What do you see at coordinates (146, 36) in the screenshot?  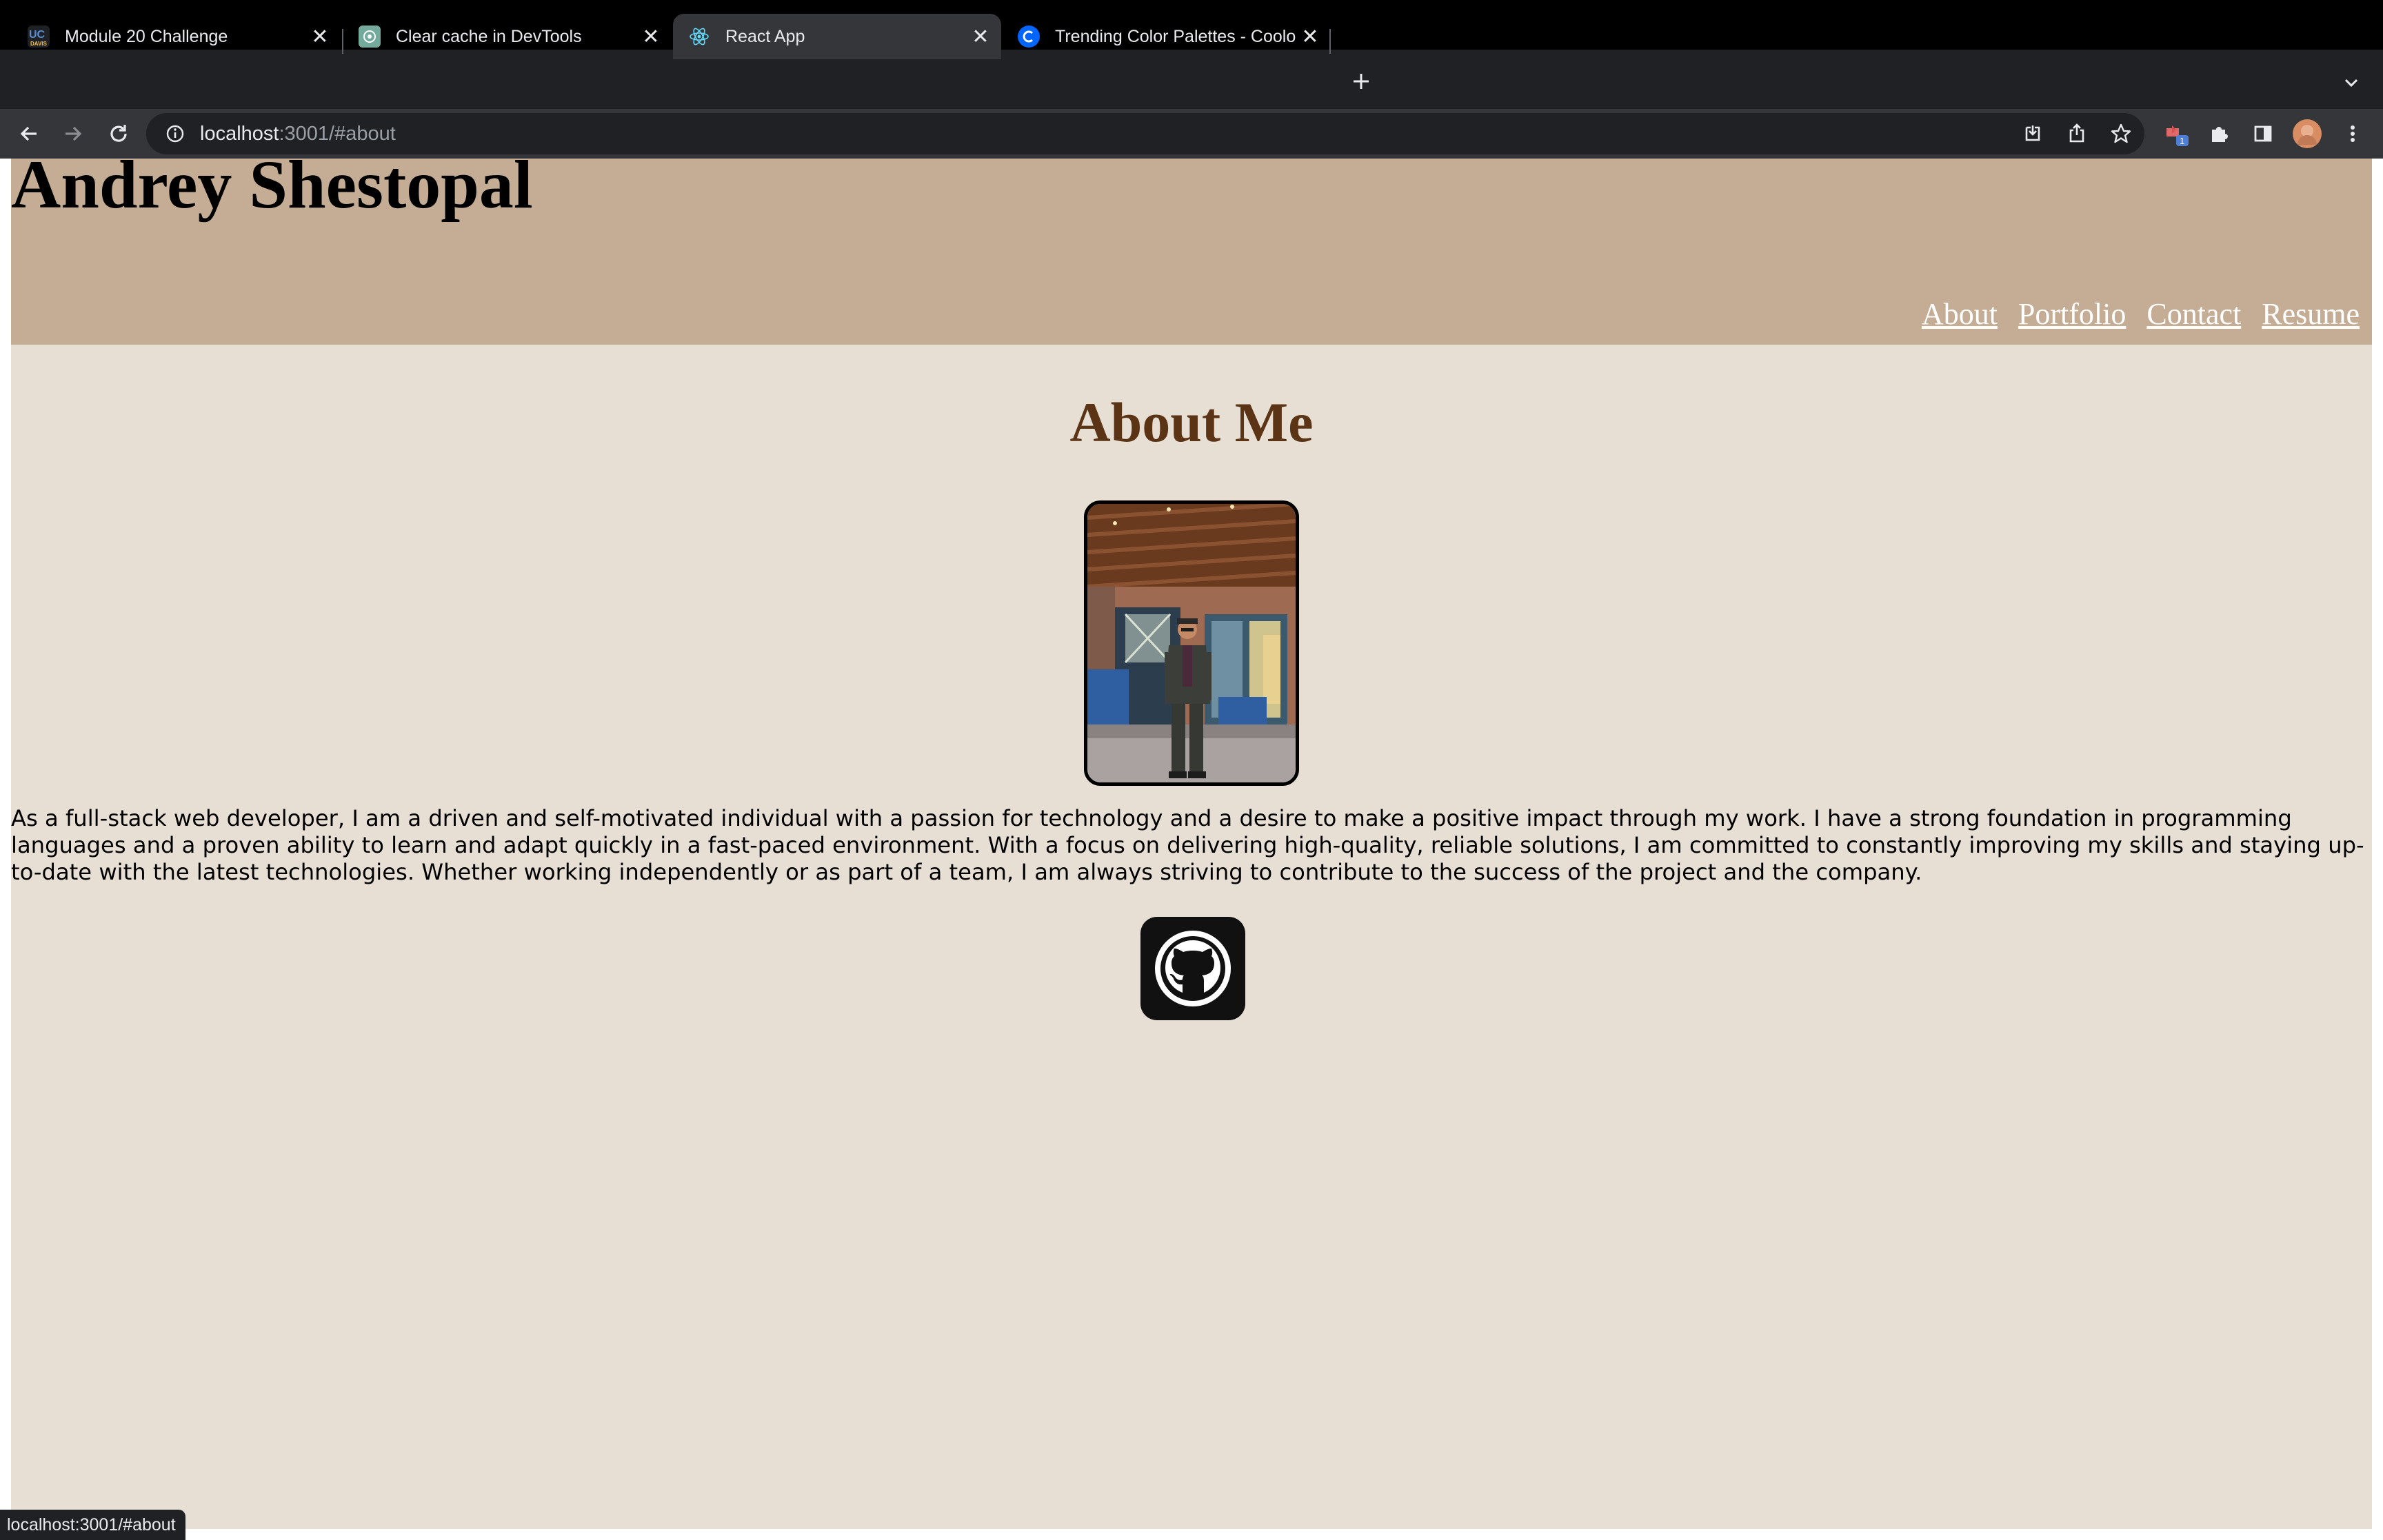 I see `tab-title: Module 20 Challenge` at bounding box center [146, 36].